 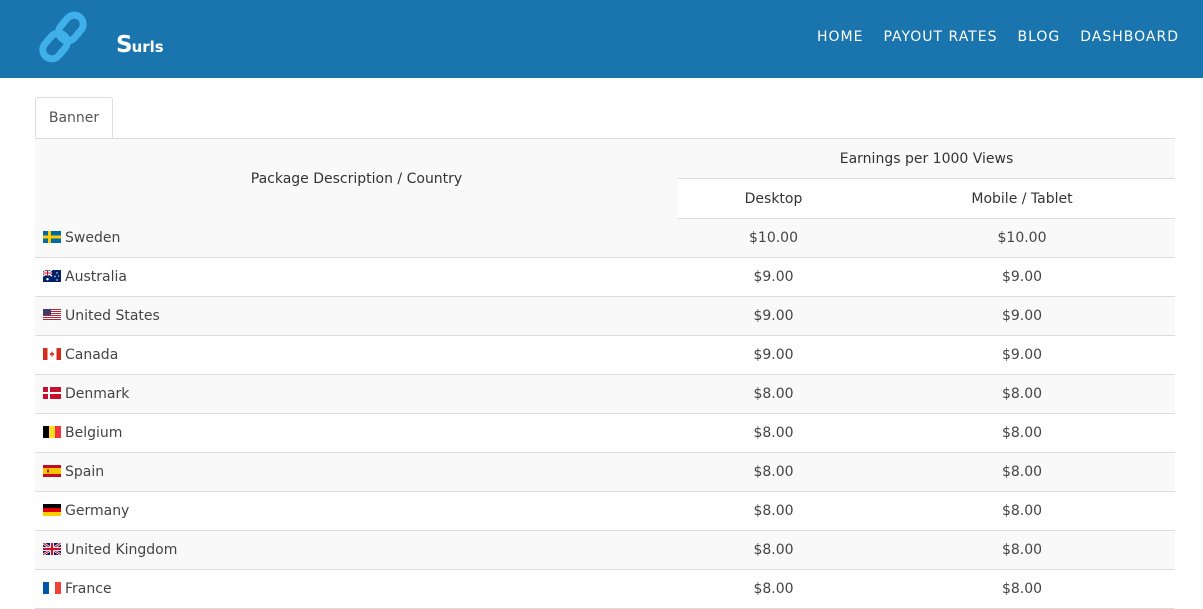 What do you see at coordinates (601, 39) in the screenshot?
I see `top-navbar: Surls HOME PAYOUT RATES BLOG DASHBOARD` at bounding box center [601, 39].